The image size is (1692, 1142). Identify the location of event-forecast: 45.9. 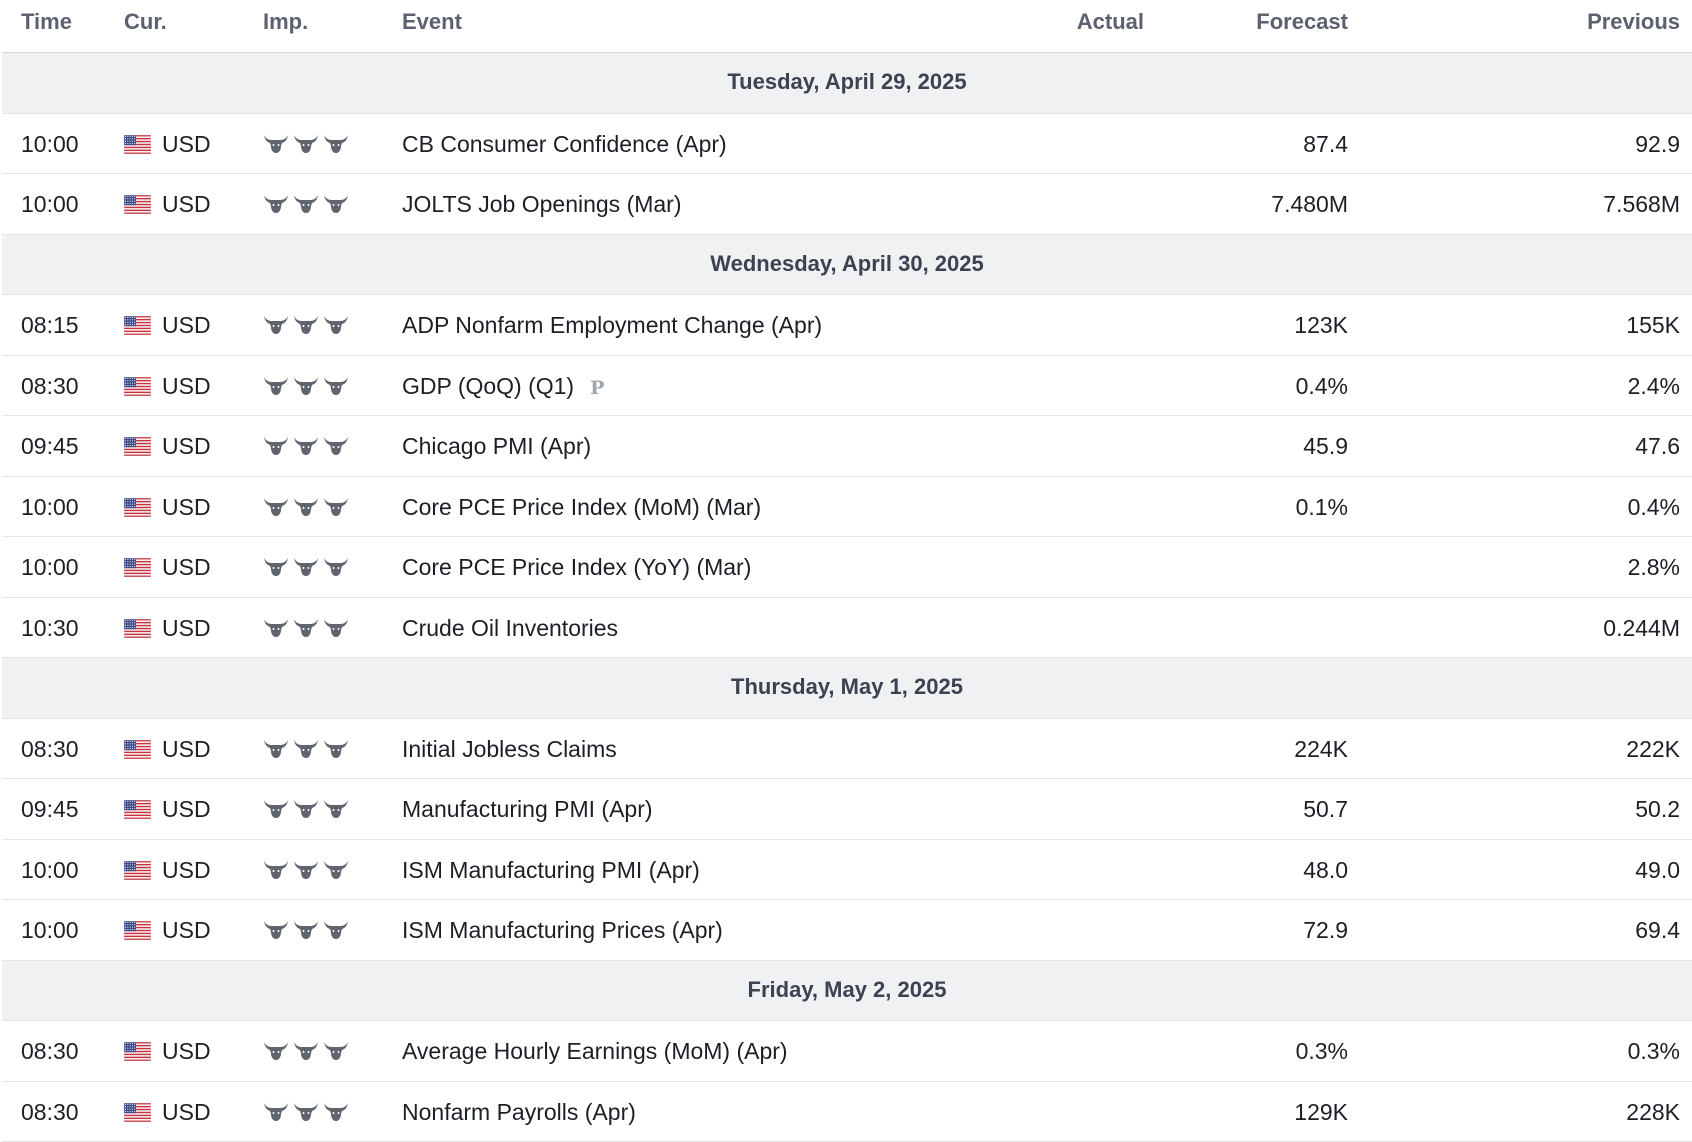
(1325, 446).